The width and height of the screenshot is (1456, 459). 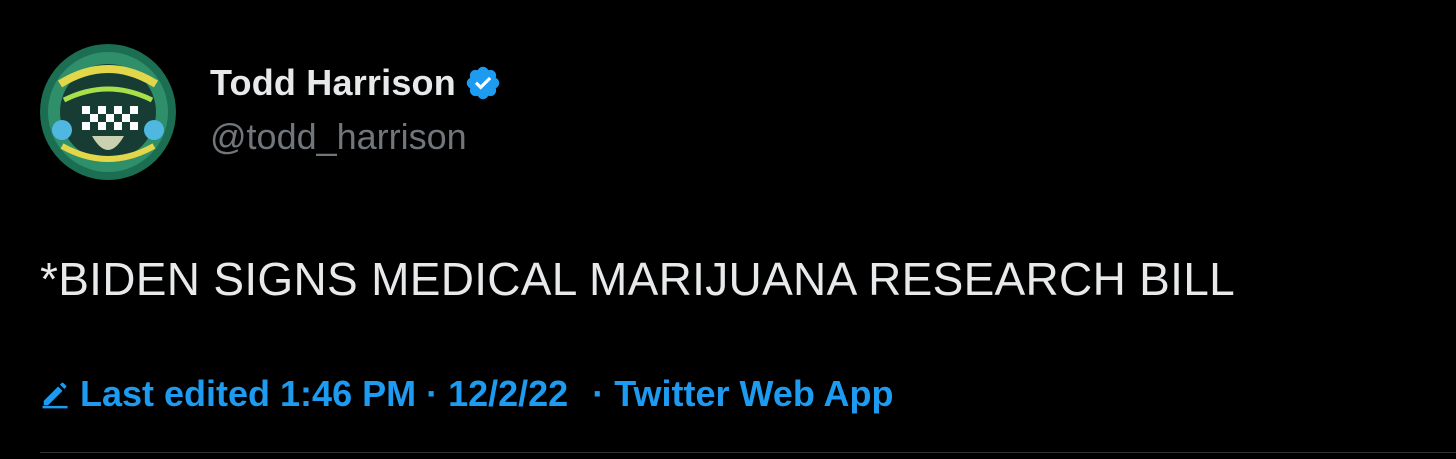 I want to click on author-display-name: Todd Harrison, so click(x=356, y=83).